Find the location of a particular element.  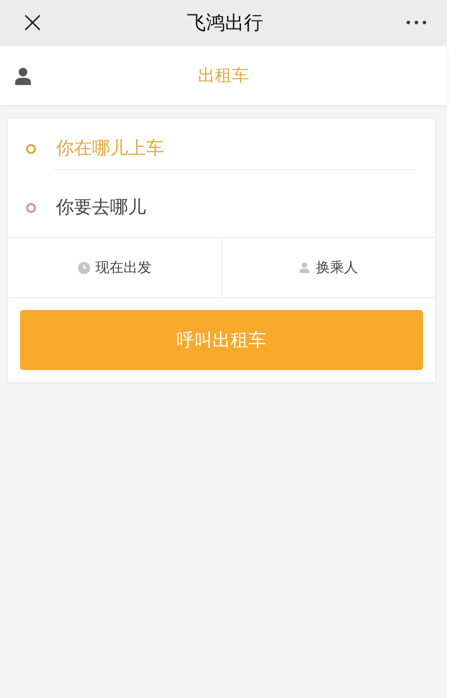

option-button: 换乘人 is located at coordinates (328, 267).